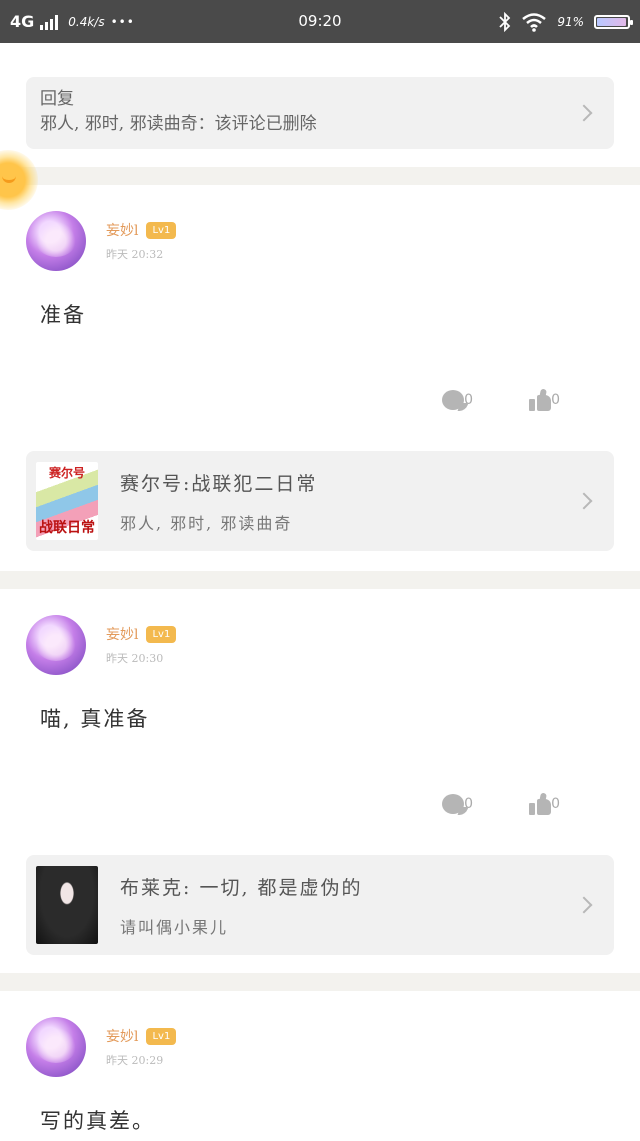 The width and height of the screenshot is (640, 1141). I want to click on bluetooth-icon, so click(505, 21).